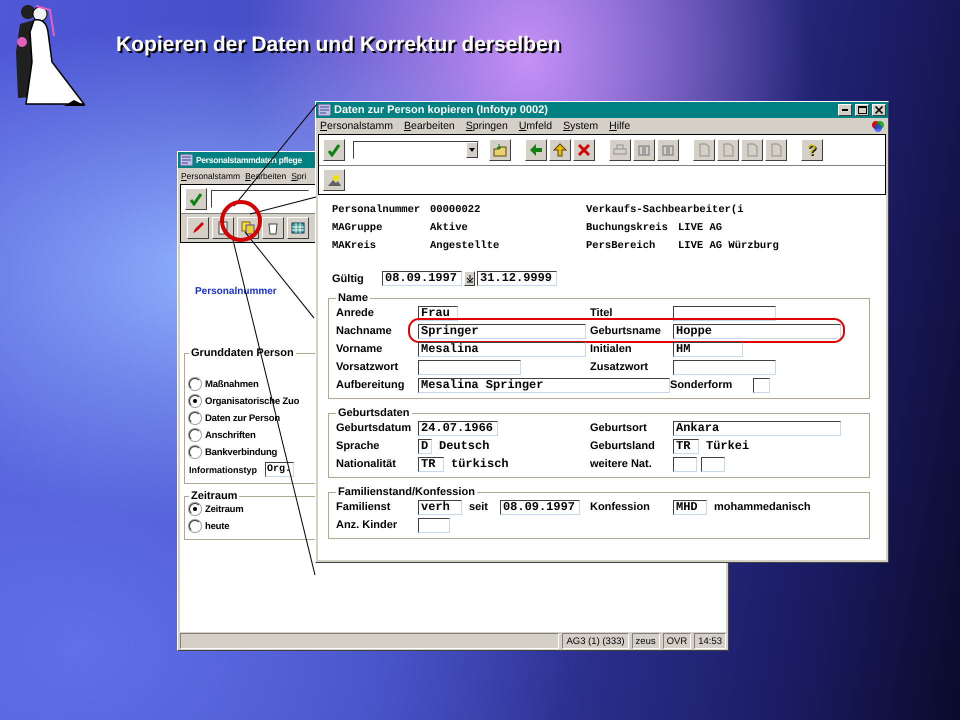 This screenshot has height=720, width=960. Describe the element at coordinates (708, 349) in the screenshot. I see `input-field: HM` at that location.